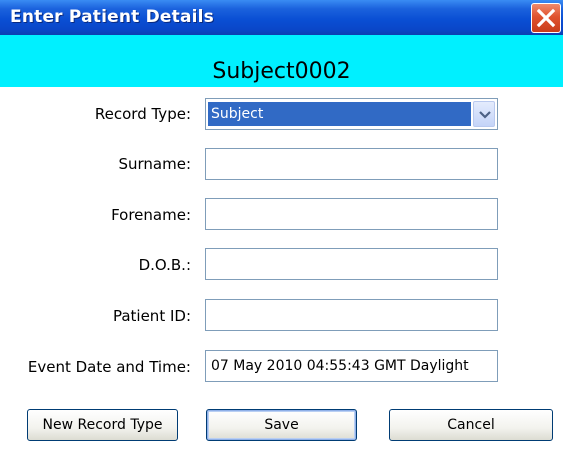 This screenshot has height=457, width=563. What do you see at coordinates (281, 425) in the screenshot?
I see `save-button: Save` at bounding box center [281, 425].